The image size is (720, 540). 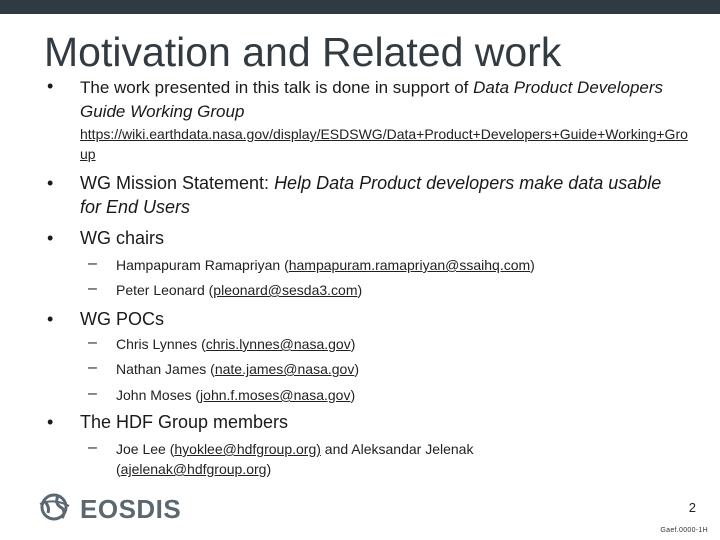 What do you see at coordinates (177, 183) in the screenshot?
I see `mission-label: WG Mission Statement:` at bounding box center [177, 183].